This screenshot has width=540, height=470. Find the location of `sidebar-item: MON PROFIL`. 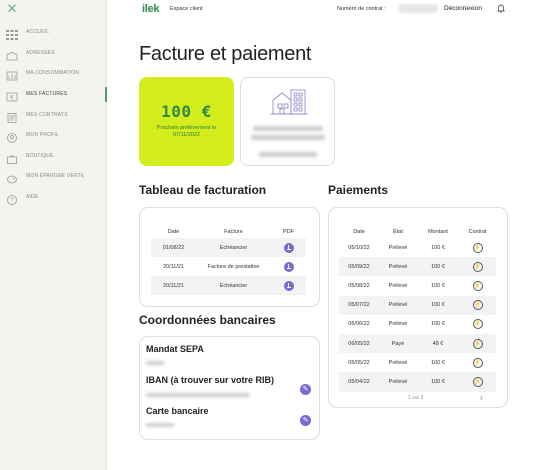

sidebar-item: MON PROFIL is located at coordinates (53, 135).